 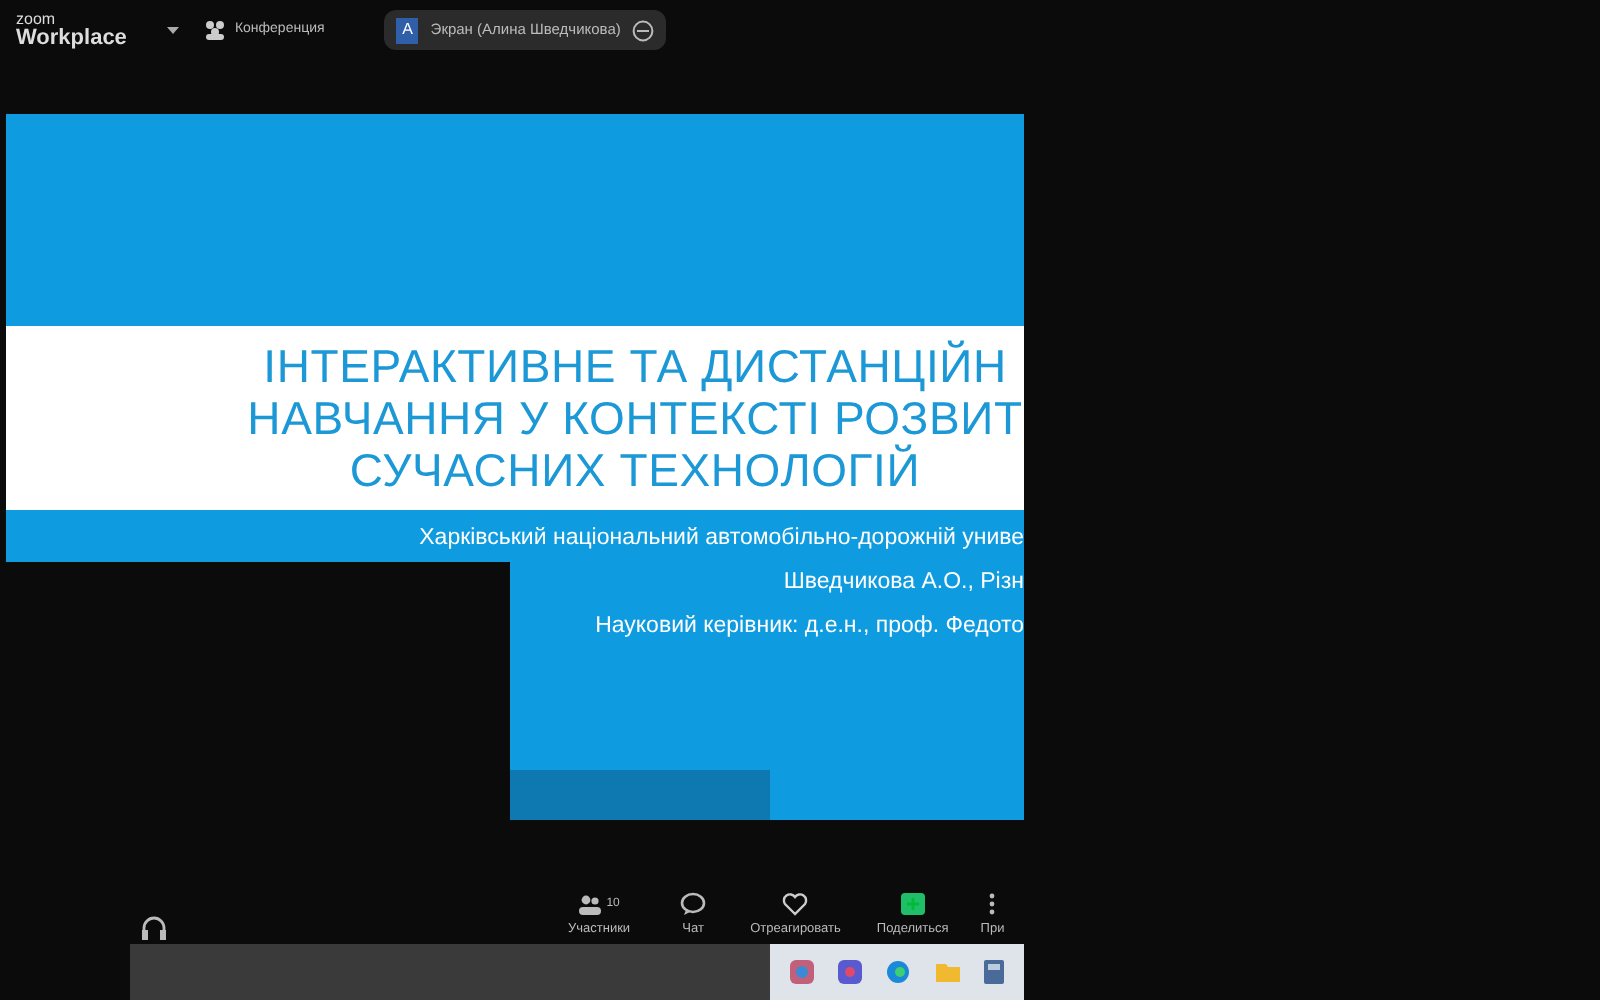 What do you see at coordinates (173, 30) in the screenshot?
I see `caret-icon` at bounding box center [173, 30].